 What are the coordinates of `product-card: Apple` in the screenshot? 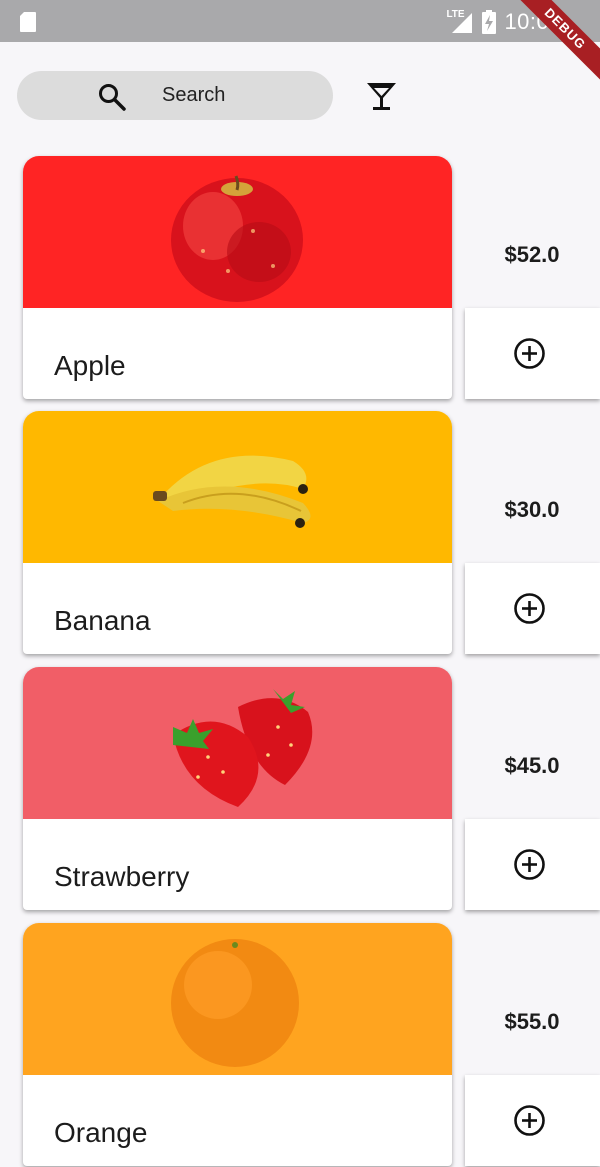 It's located at (237, 277).